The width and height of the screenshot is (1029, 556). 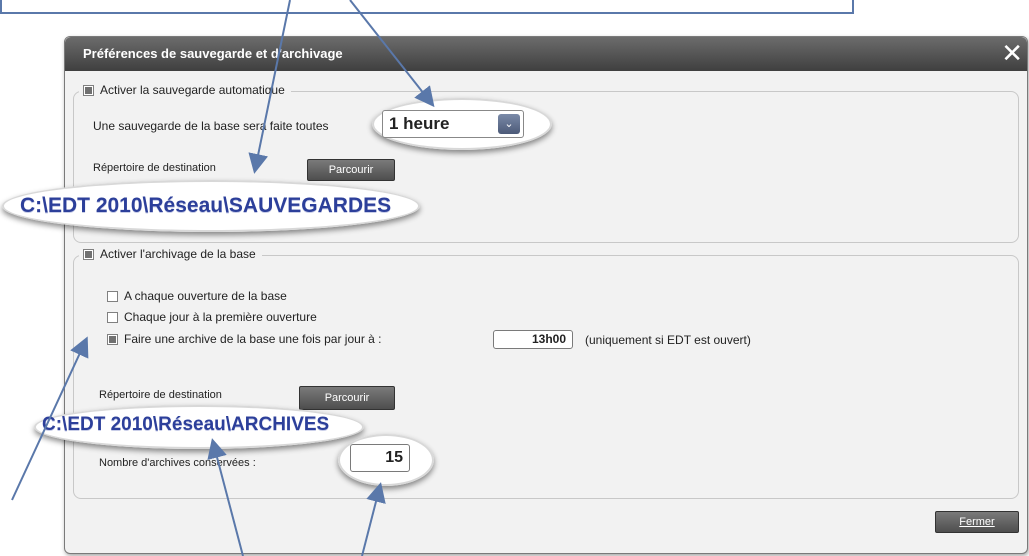 I want to click on callout-frame, so click(x=427, y=7).